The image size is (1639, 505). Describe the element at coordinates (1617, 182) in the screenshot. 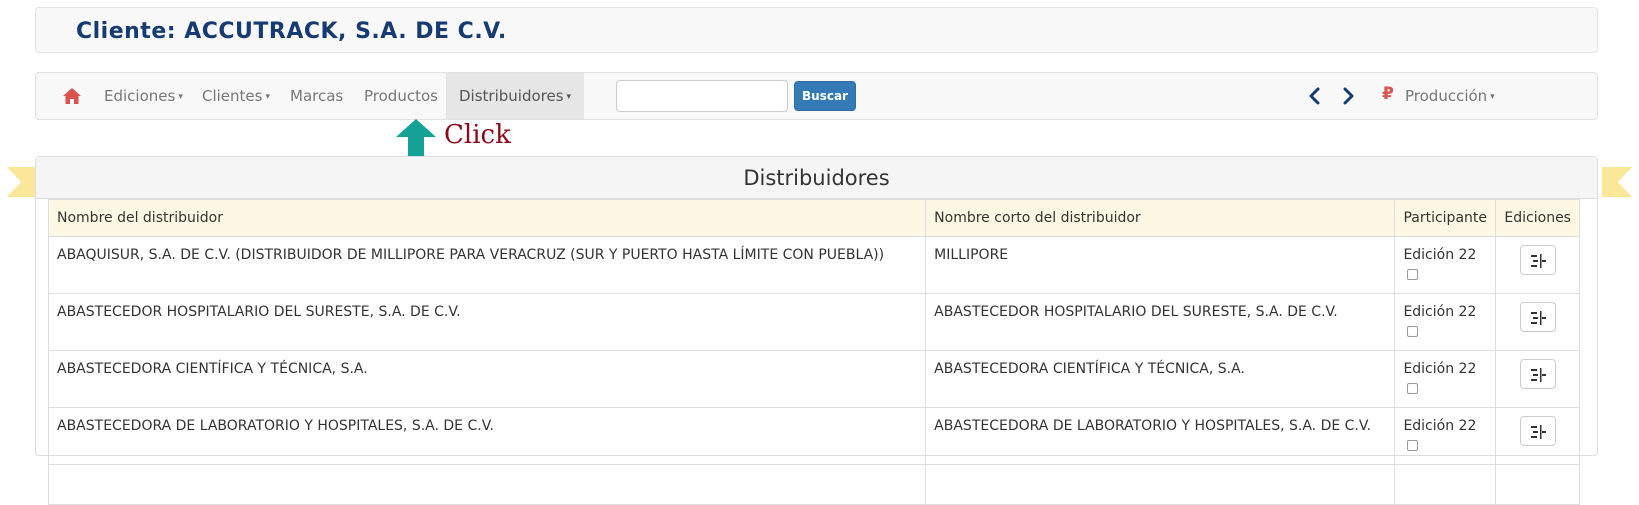

I see `ribbon-right-decoration` at that location.